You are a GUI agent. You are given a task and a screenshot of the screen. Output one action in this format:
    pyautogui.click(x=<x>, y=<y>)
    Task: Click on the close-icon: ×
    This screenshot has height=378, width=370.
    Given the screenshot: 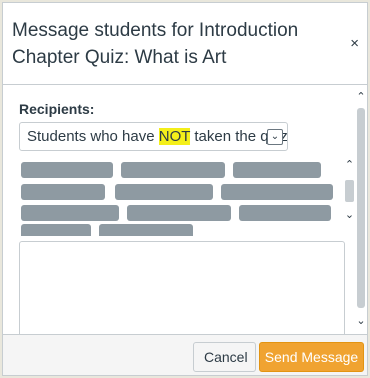 What is the action you would take?
    pyautogui.click(x=354, y=44)
    